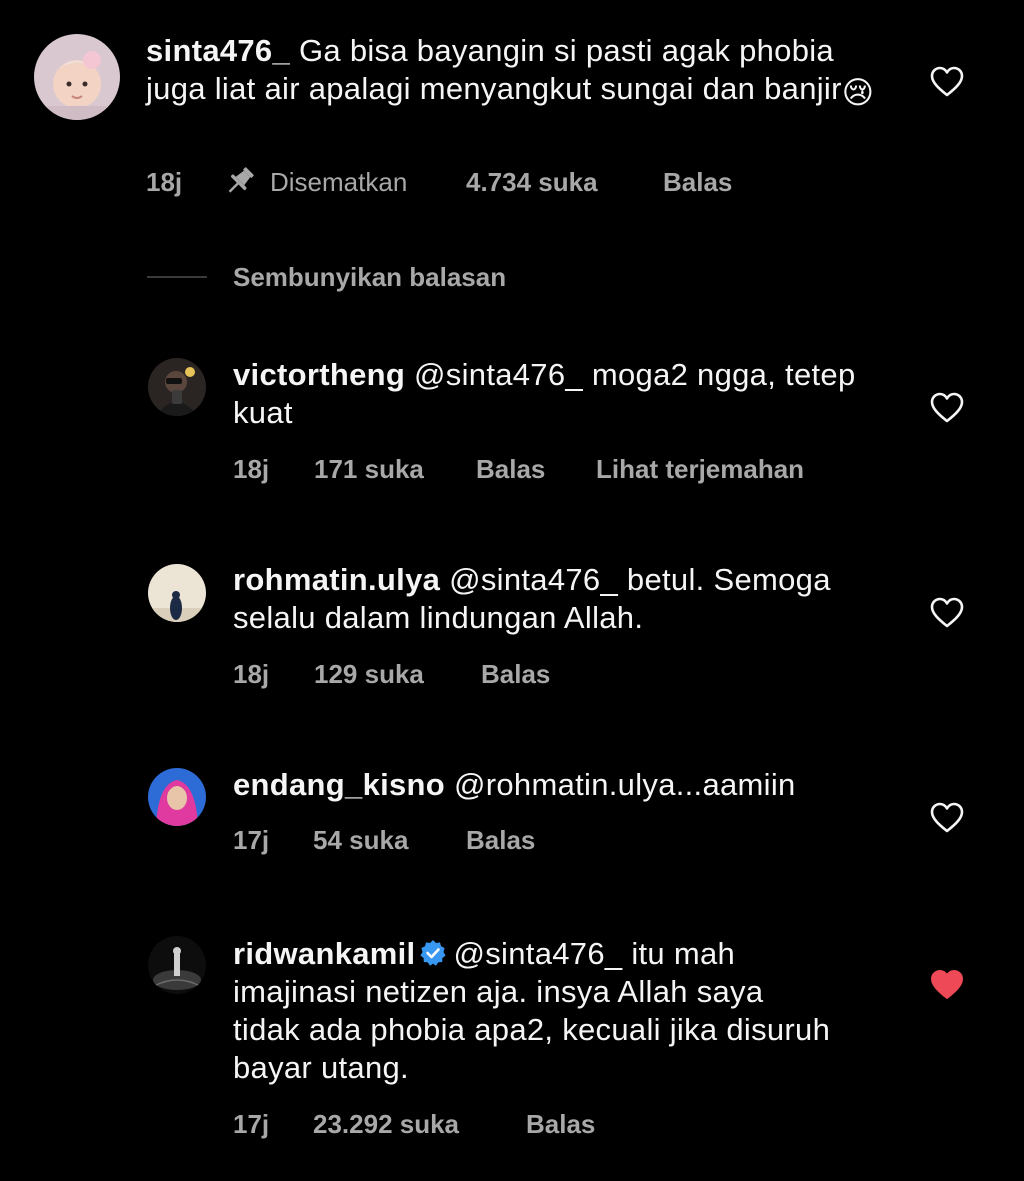  Describe the element at coordinates (177, 965) in the screenshot. I see `avatar-ridwankamil` at that location.